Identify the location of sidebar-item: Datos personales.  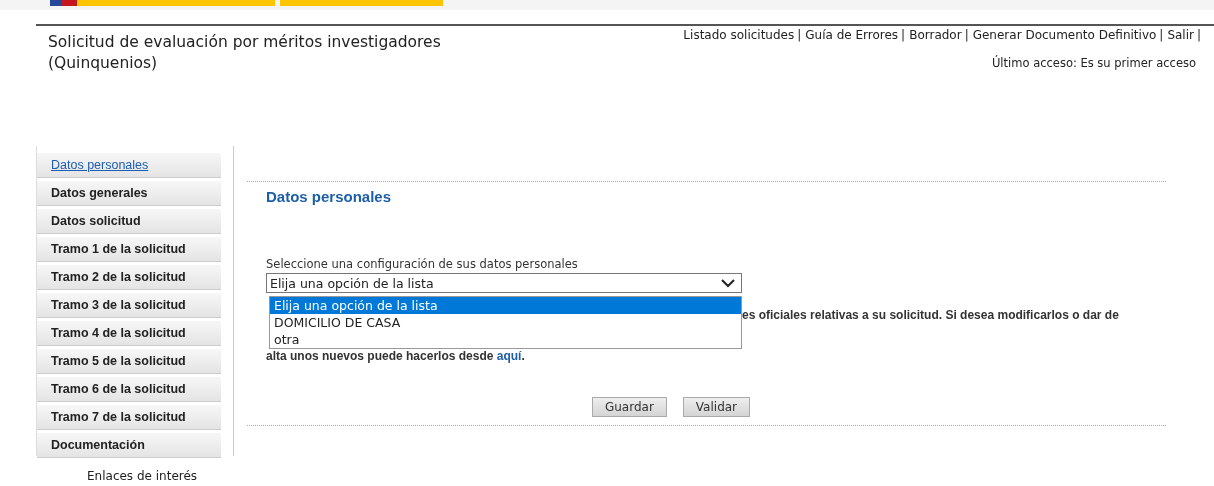
(129, 165).